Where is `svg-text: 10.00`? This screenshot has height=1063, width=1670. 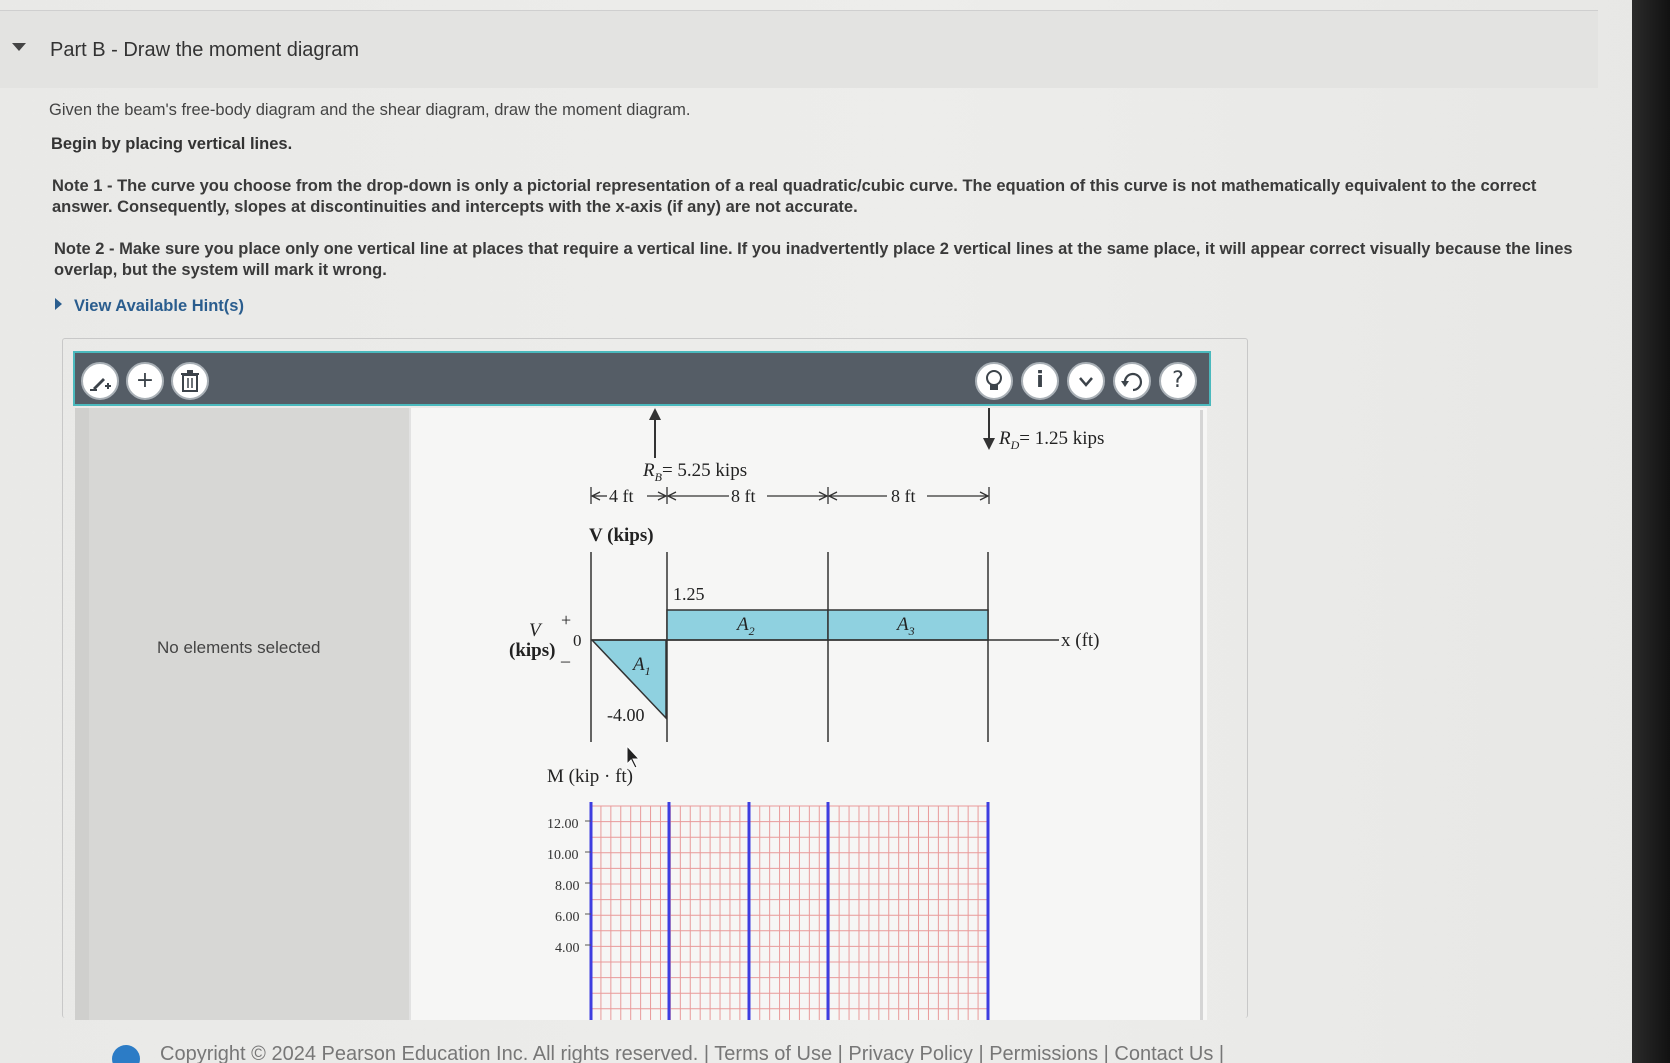
svg-text: 10.00 is located at coordinates (563, 855).